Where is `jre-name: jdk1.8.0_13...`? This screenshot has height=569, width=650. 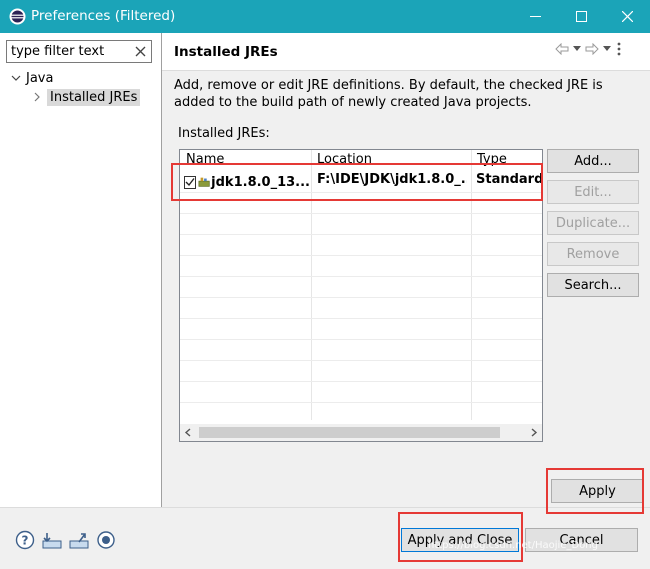
jre-name: jdk1.8.0_13... is located at coordinates (260, 182).